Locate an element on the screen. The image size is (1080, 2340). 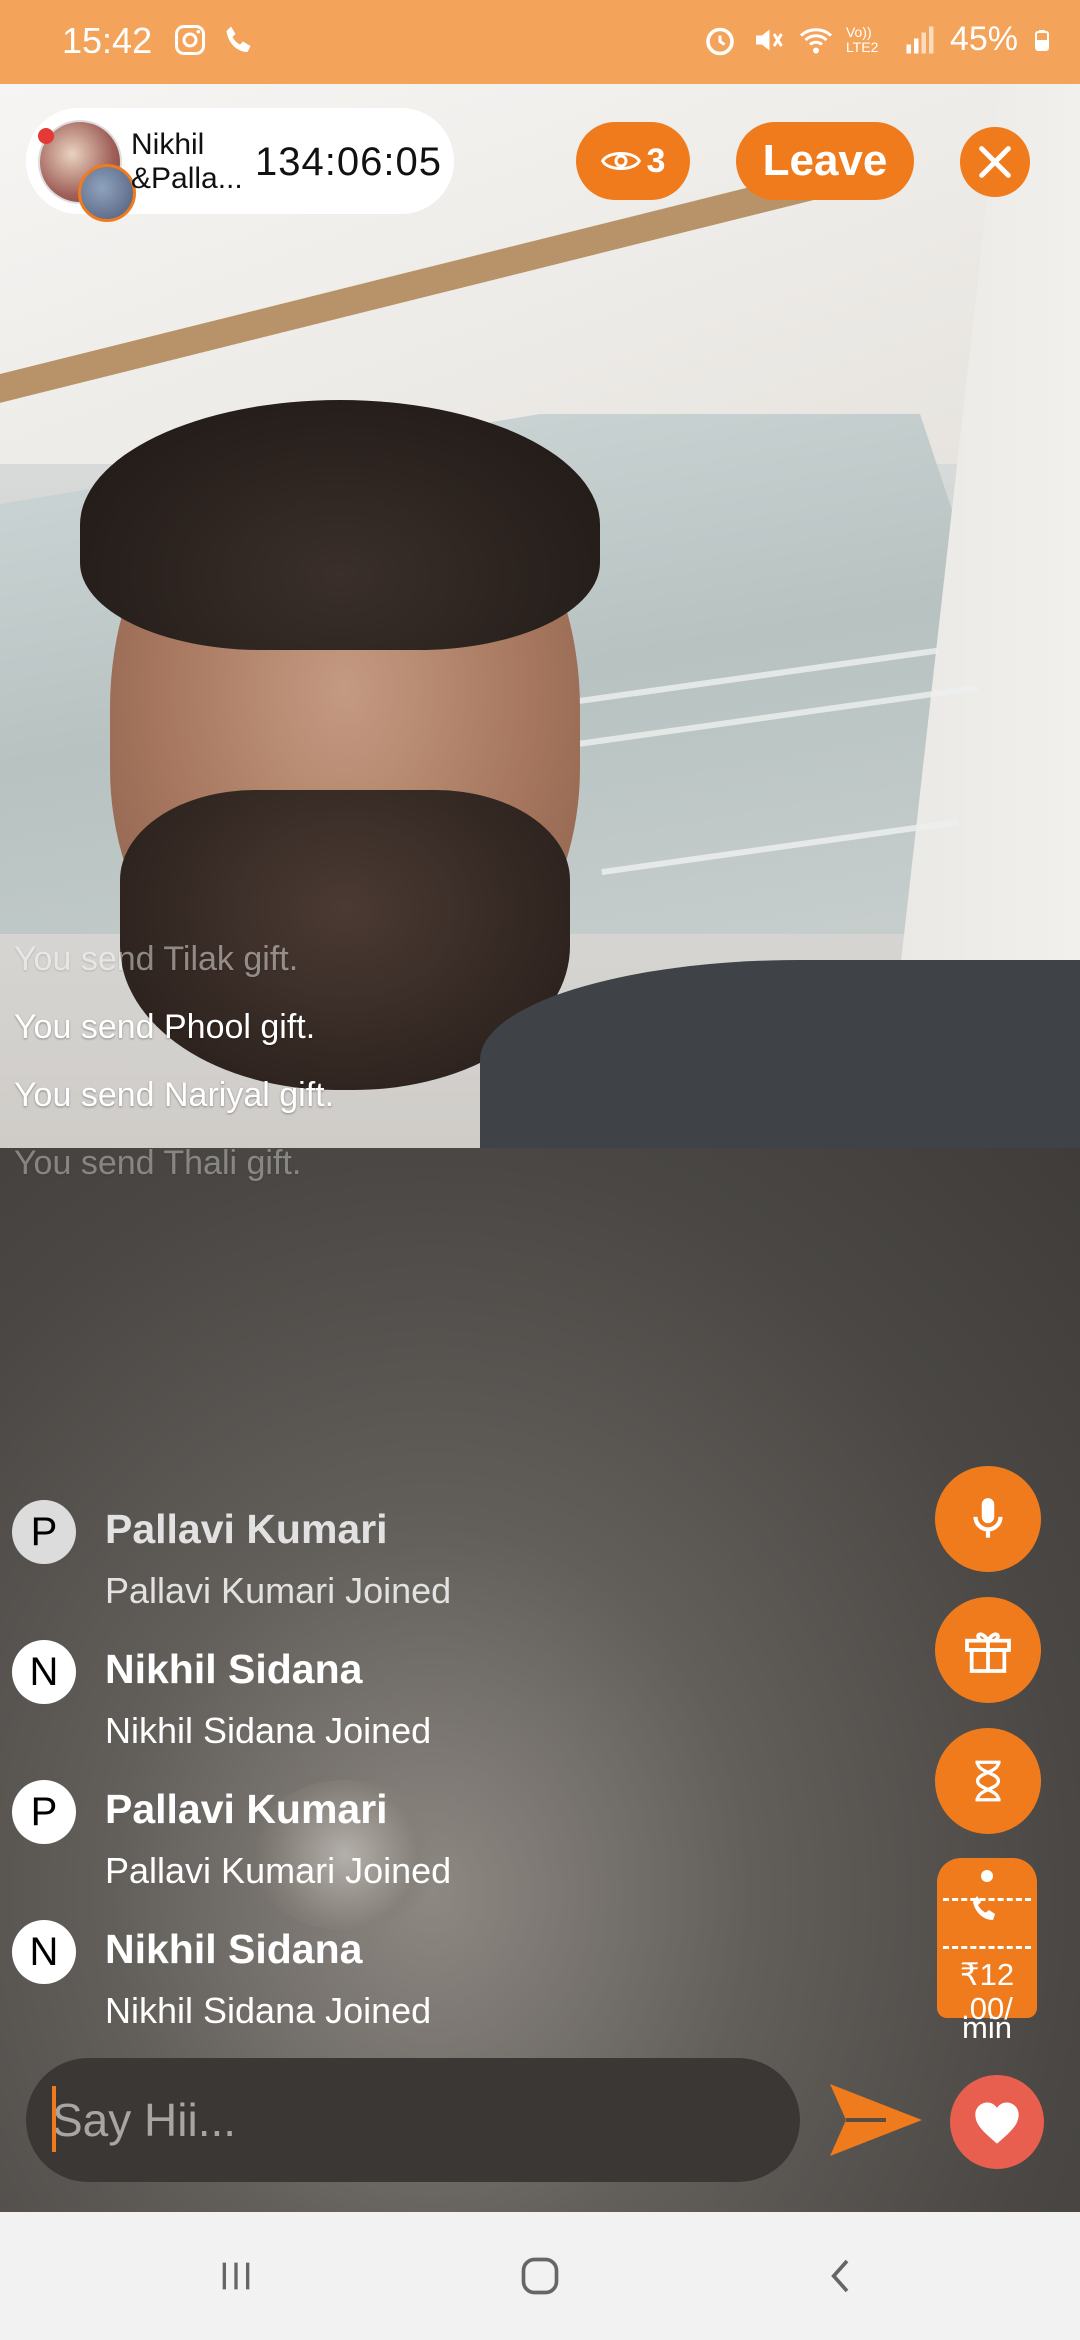
close-button is located at coordinates (995, 162).